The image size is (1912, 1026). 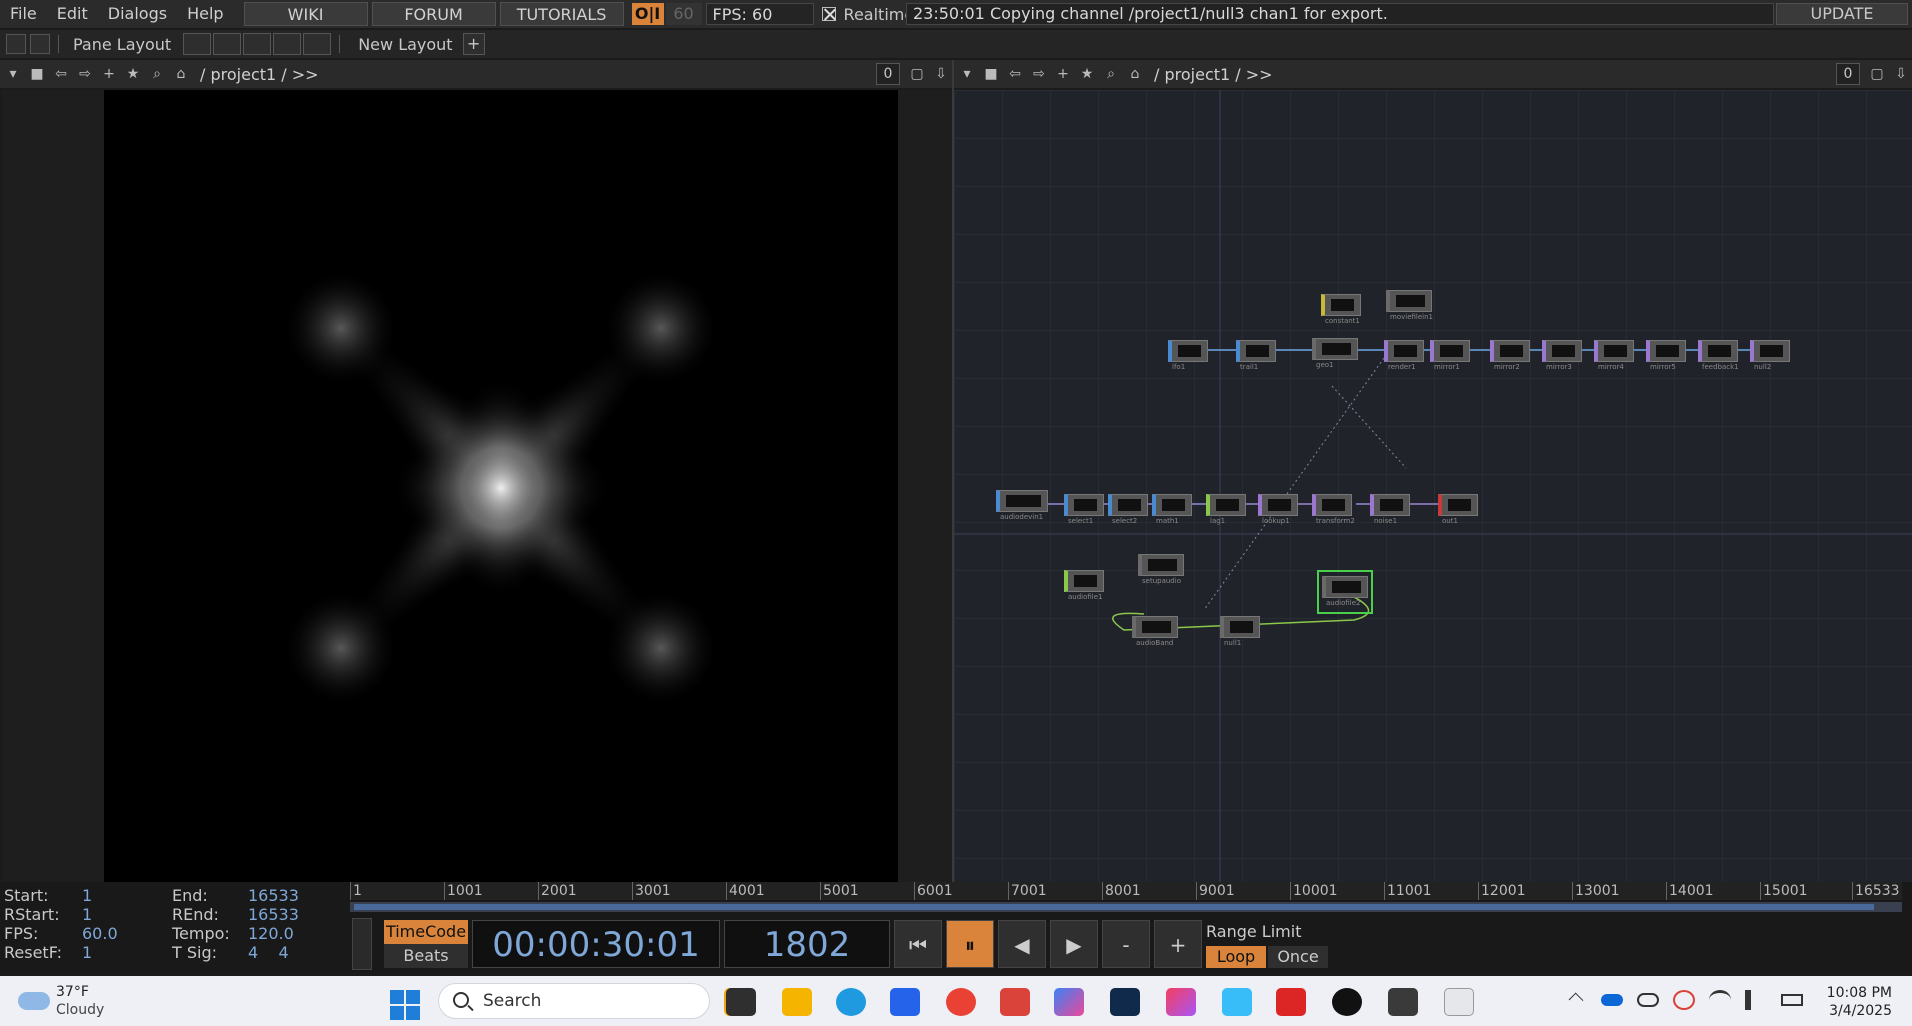 I want to click on network-node: lag1, so click(x=1226, y=509).